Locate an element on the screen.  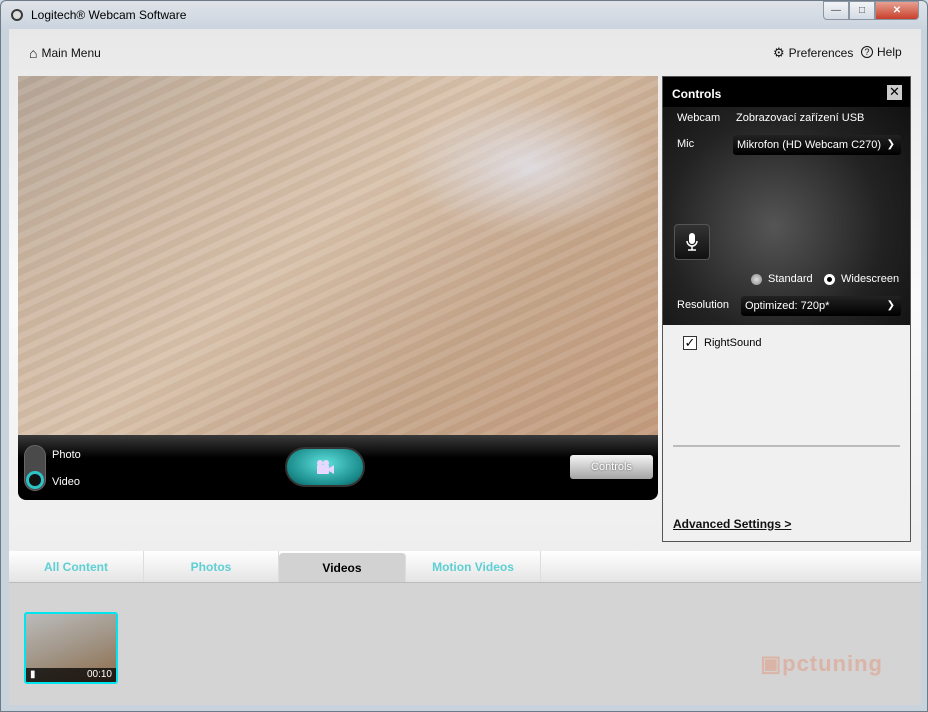
webcam-value: Zobrazovací zařízení USB is located at coordinates (800, 118).